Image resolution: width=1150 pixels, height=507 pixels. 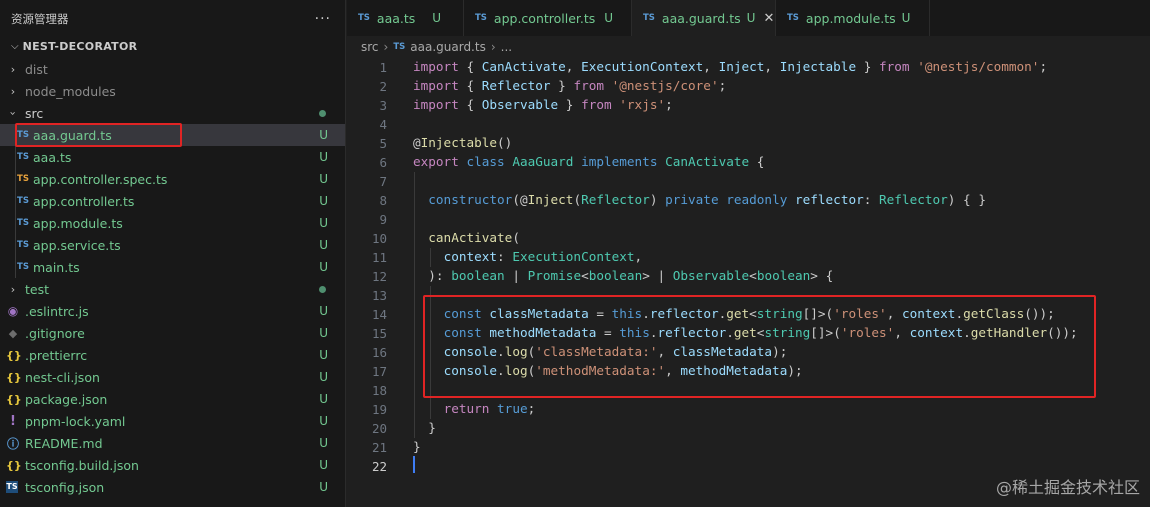 What do you see at coordinates (396, 18) in the screenshot?
I see `tab-label: aaa.ts` at bounding box center [396, 18].